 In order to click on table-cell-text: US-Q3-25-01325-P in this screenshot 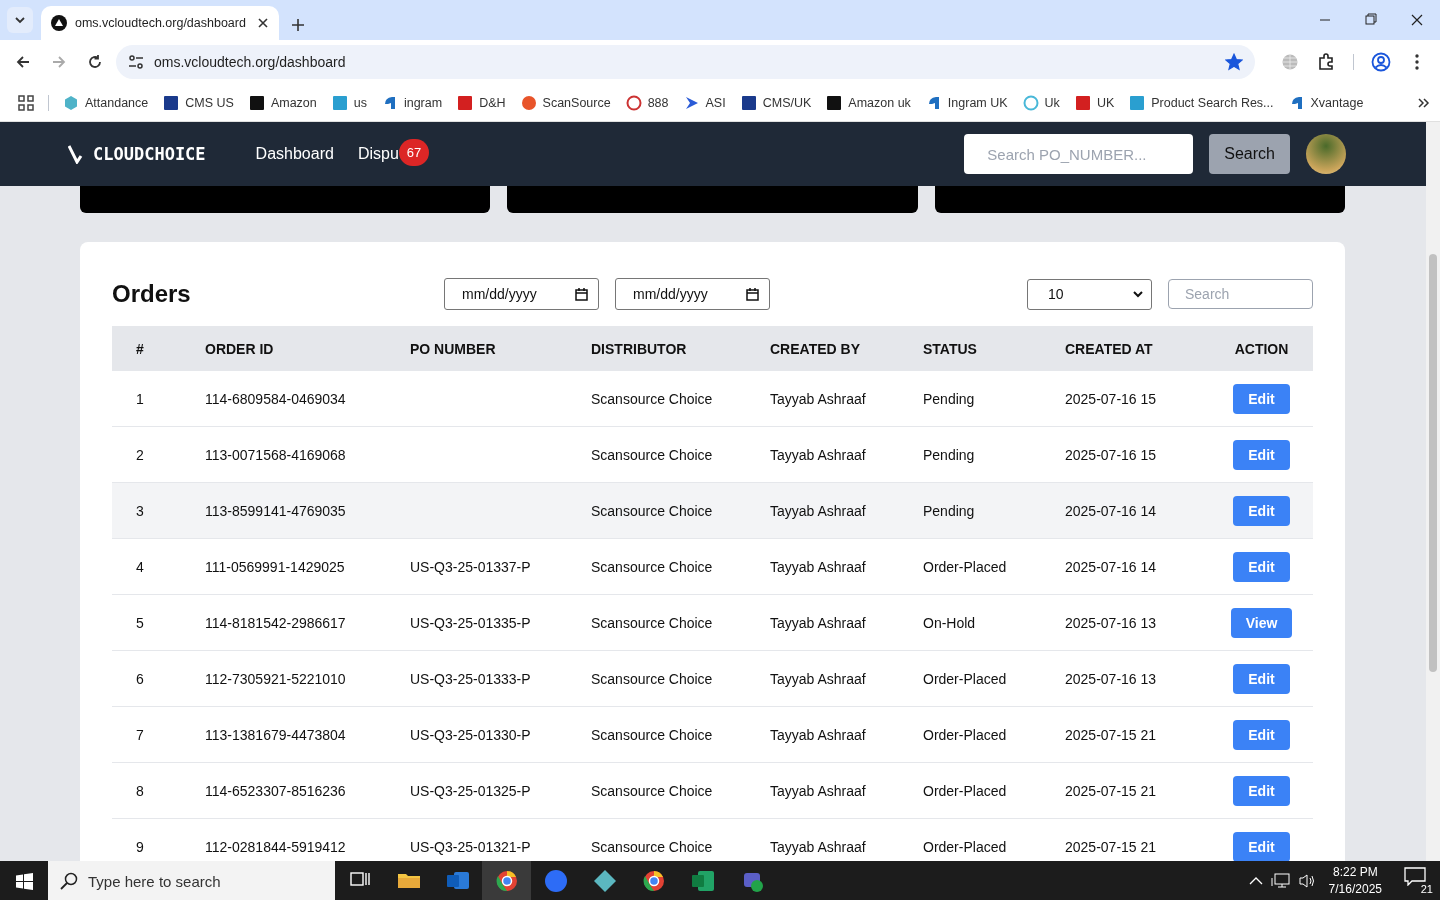, I will do `click(471, 790)`.